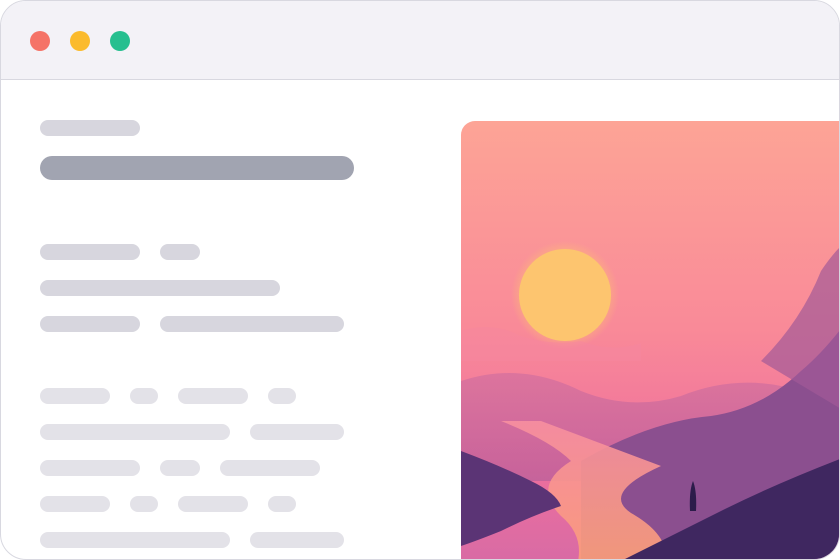 The image size is (840, 560). What do you see at coordinates (420, 40) in the screenshot?
I see `title-bar` at bounding box center [420, 40].